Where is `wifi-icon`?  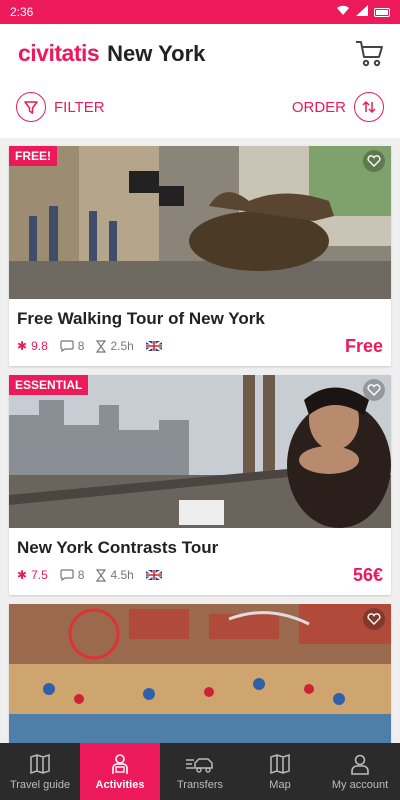 wifi-icon is located at coordinates (343, 12).